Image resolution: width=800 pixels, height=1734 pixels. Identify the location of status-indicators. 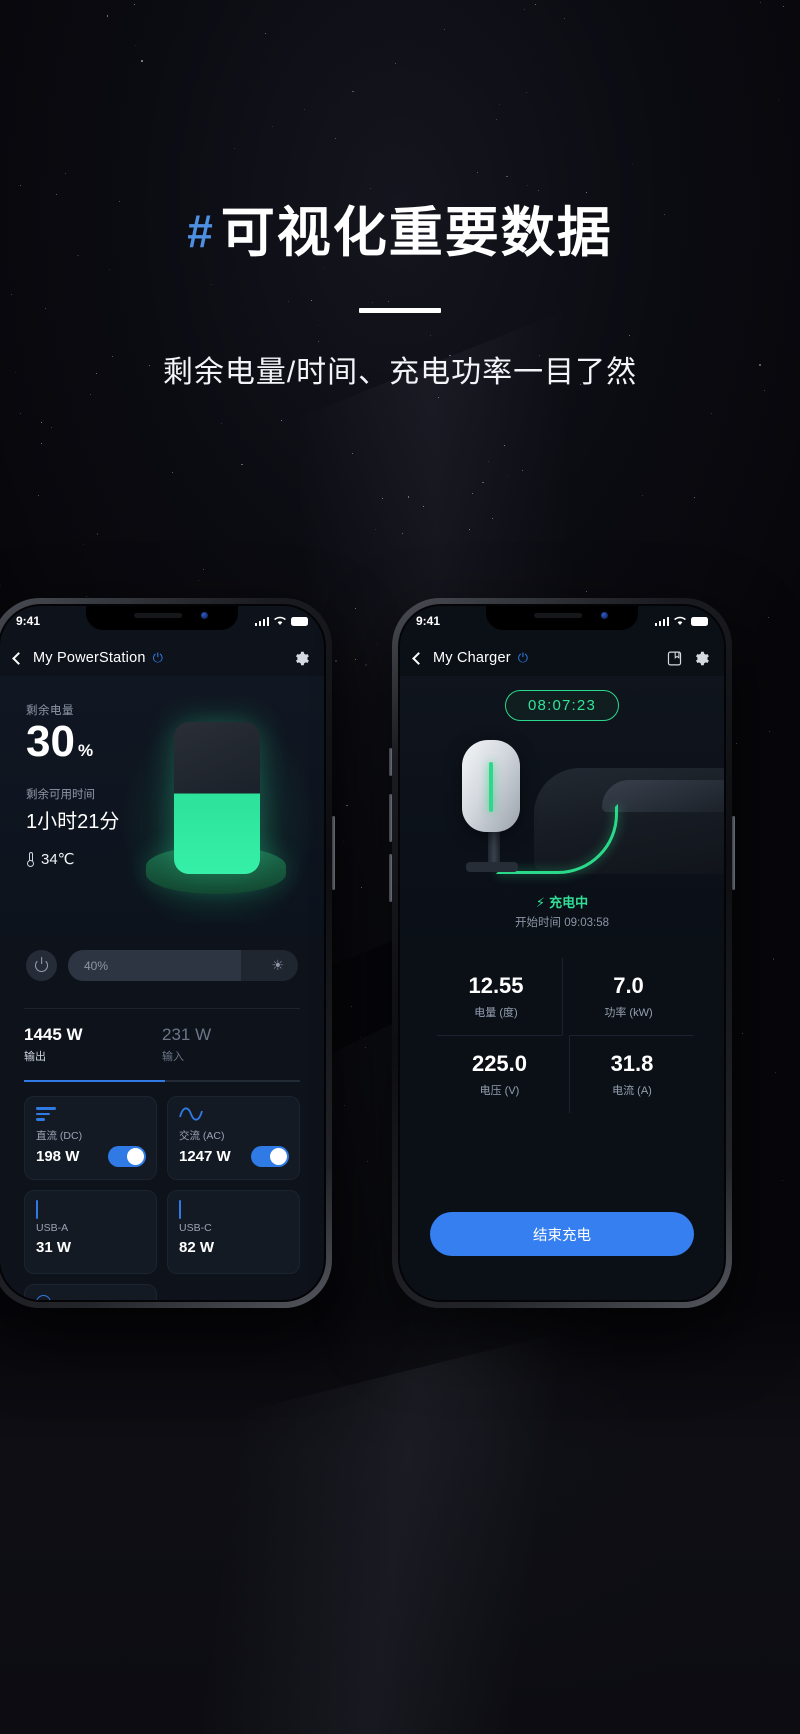
(681, 621).